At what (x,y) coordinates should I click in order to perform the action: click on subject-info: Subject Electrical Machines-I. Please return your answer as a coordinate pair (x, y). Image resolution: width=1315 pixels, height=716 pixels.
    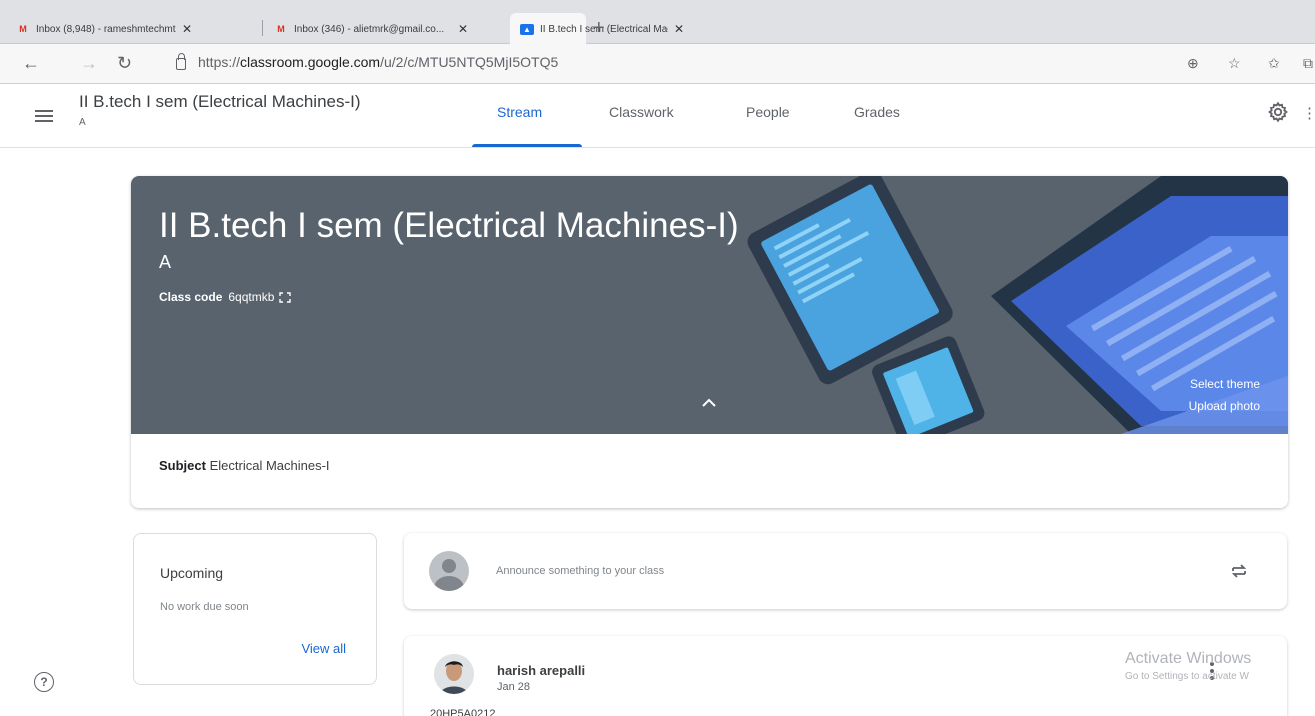
    Looking at the image, I should click on (244, 465).